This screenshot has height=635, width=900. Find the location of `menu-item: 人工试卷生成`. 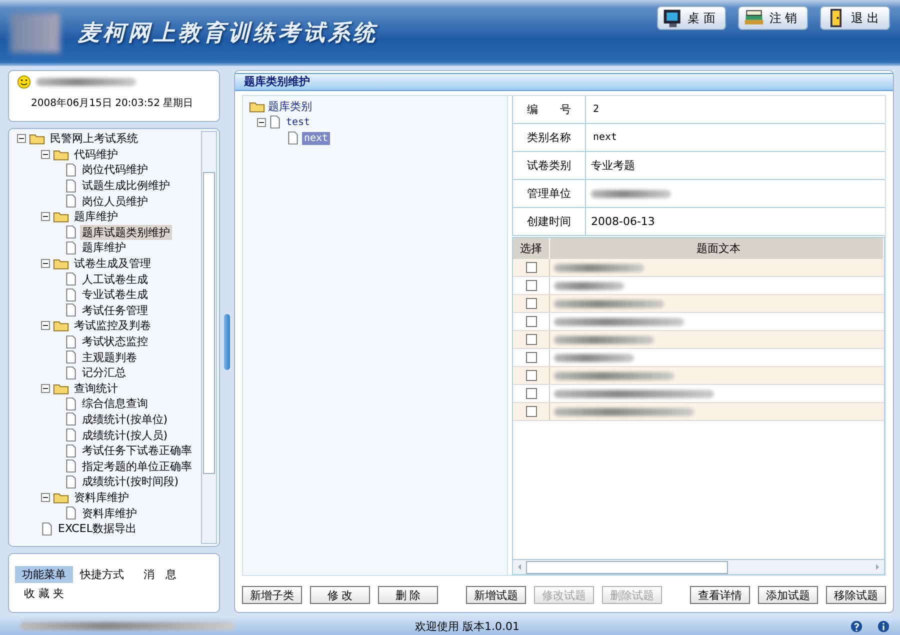

menu-item: 人工试卷生成 is located at coordinates (115, 279).